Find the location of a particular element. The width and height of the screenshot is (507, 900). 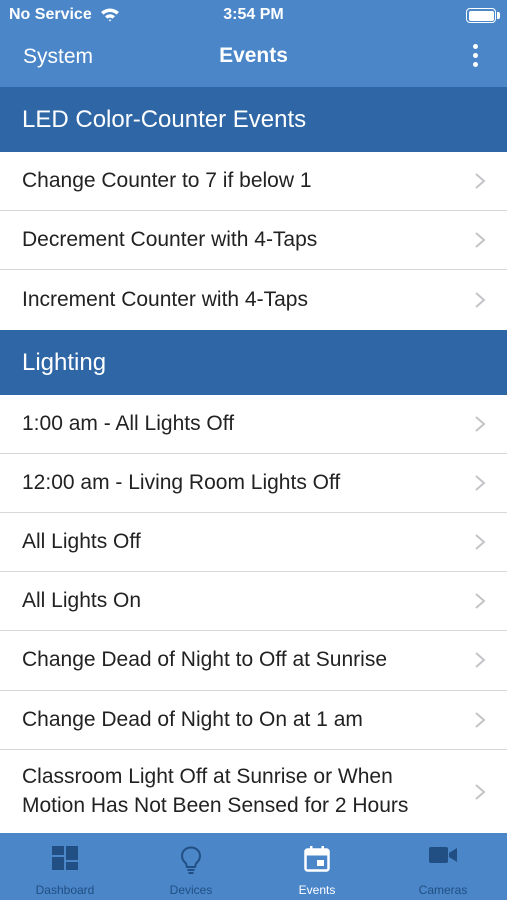

list-item: Change Dead of Night to Off at Sunrise is located at coordinates (253, 661).